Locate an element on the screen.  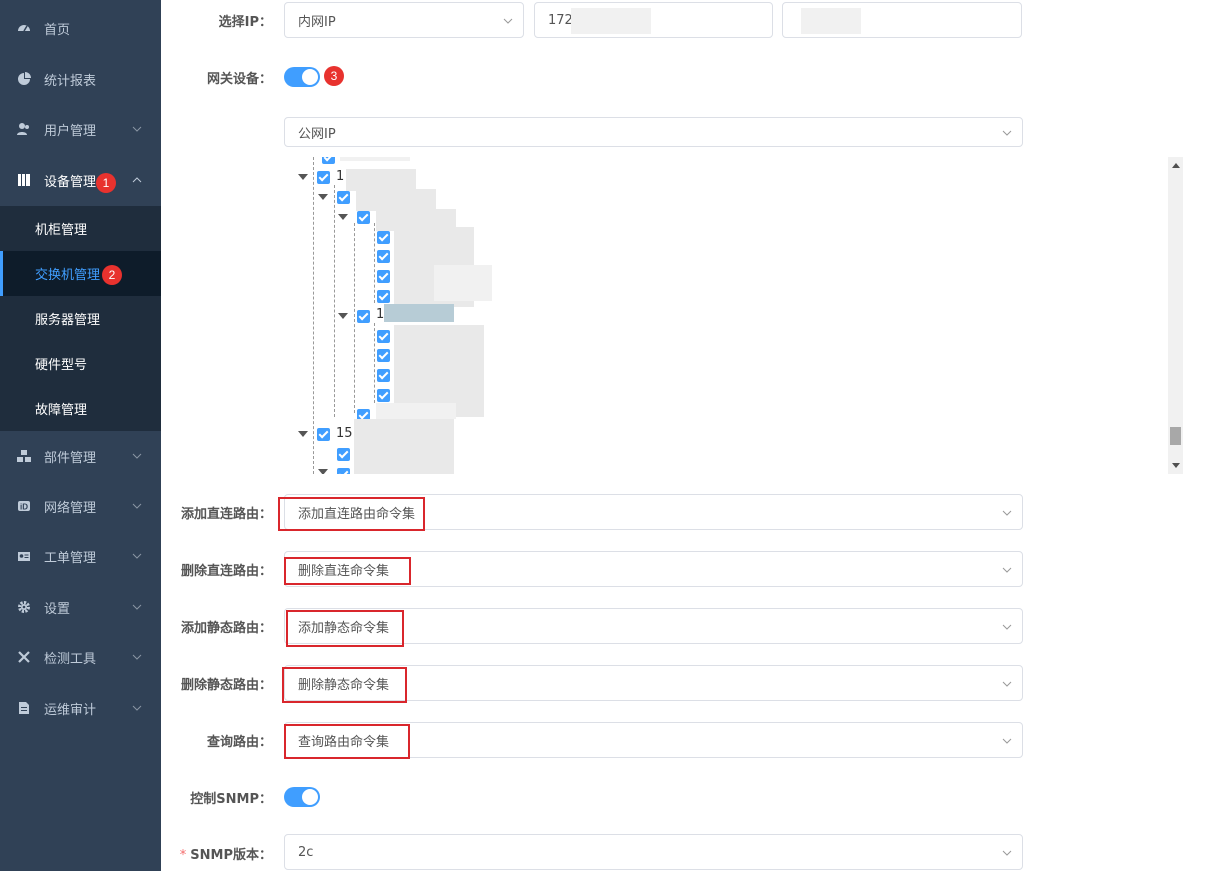
scroll-up-icon is located at coordinates (1176, 165).